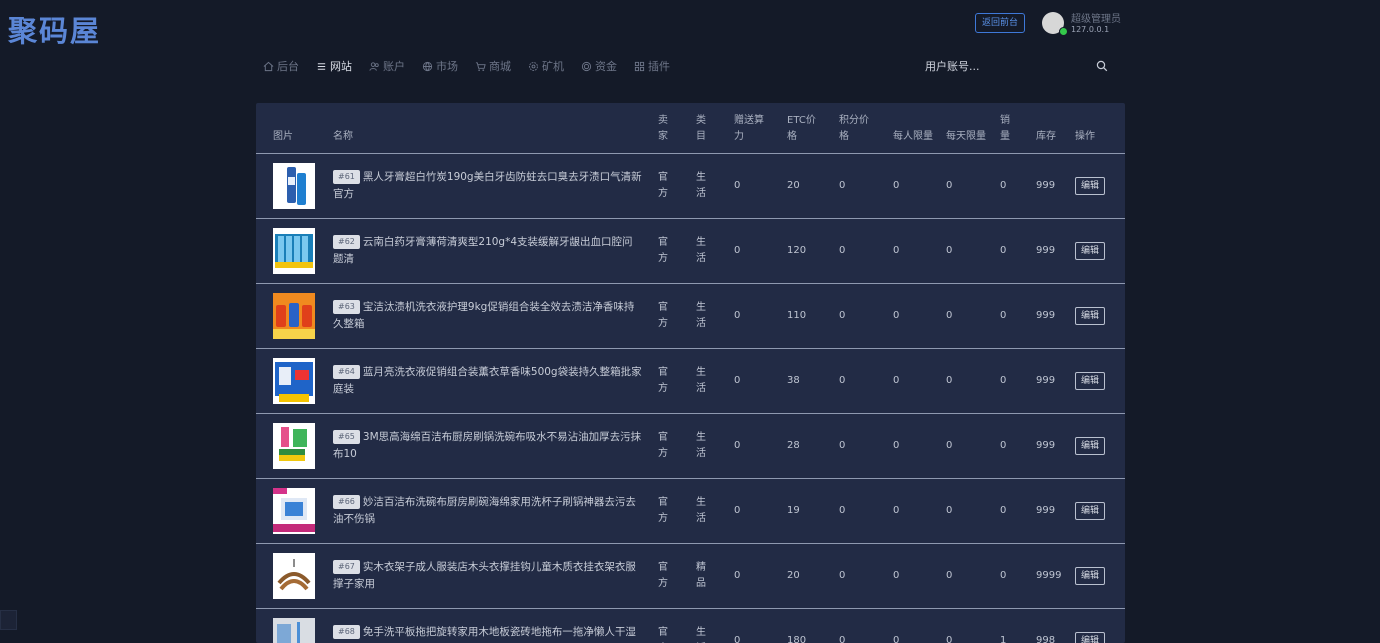 This screenshot has width=1380, height=643. I want to click on nav-item-label: 矿机, so click(553, 66).